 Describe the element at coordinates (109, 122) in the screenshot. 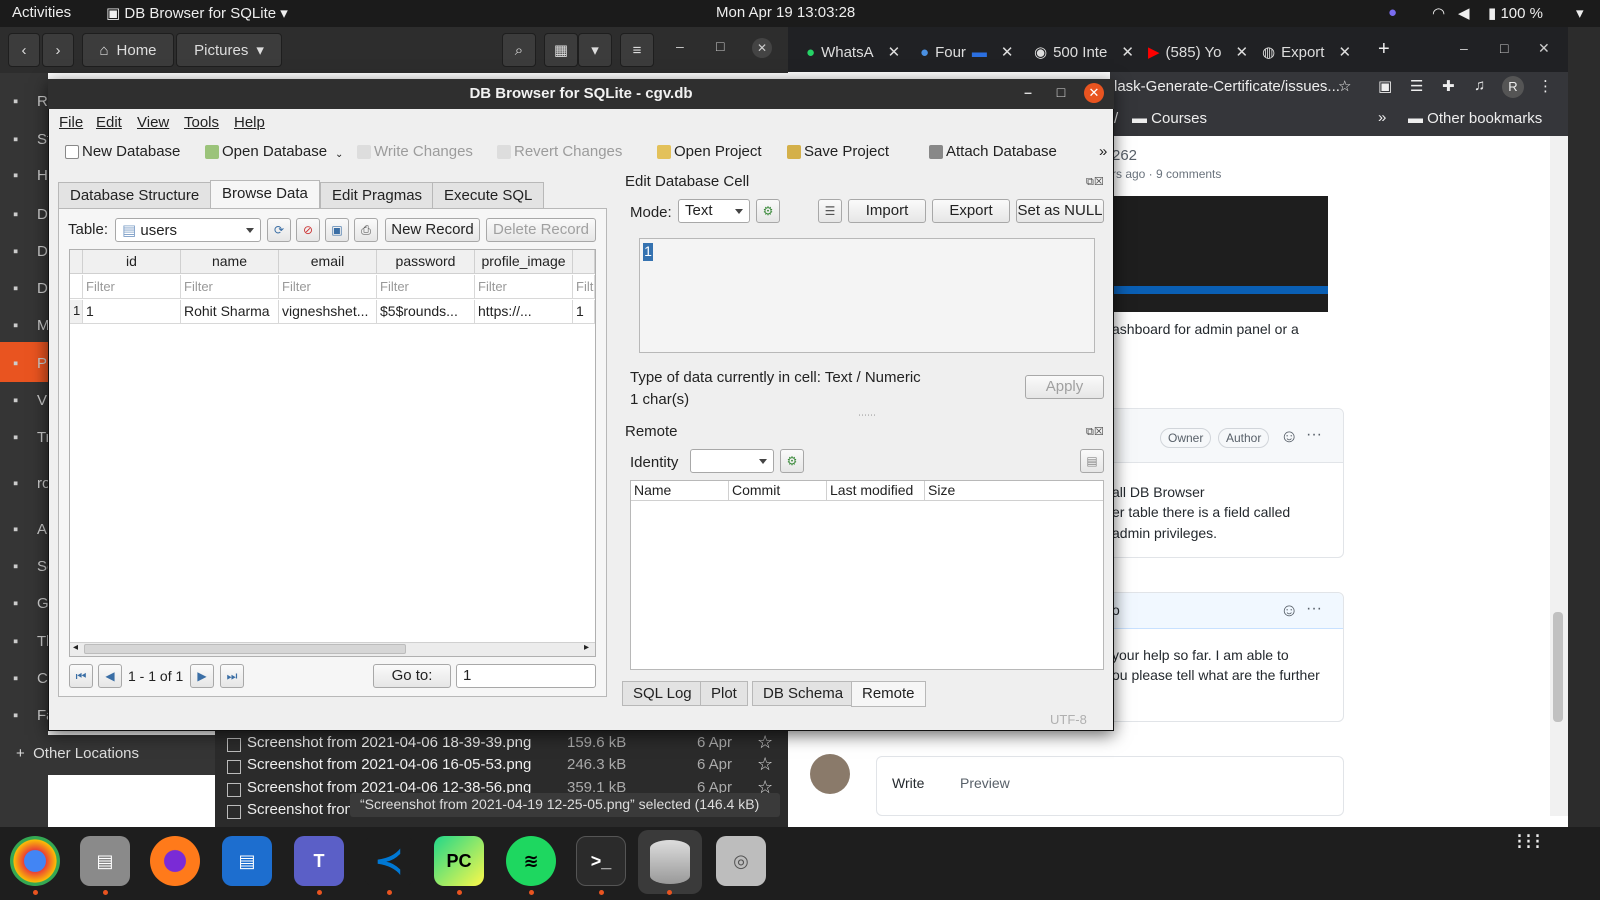

I see `menu-edit: Edit` at that location.